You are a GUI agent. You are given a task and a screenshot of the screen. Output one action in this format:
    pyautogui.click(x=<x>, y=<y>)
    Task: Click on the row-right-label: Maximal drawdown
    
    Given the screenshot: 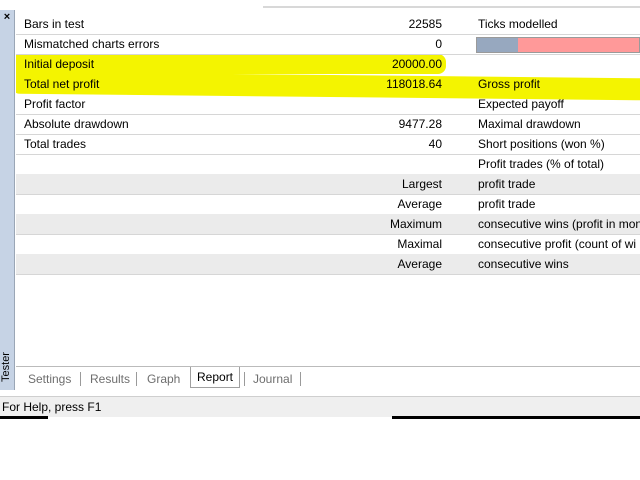 What is the action you would take?
    pyautogui.click(x=529, y=124)
    